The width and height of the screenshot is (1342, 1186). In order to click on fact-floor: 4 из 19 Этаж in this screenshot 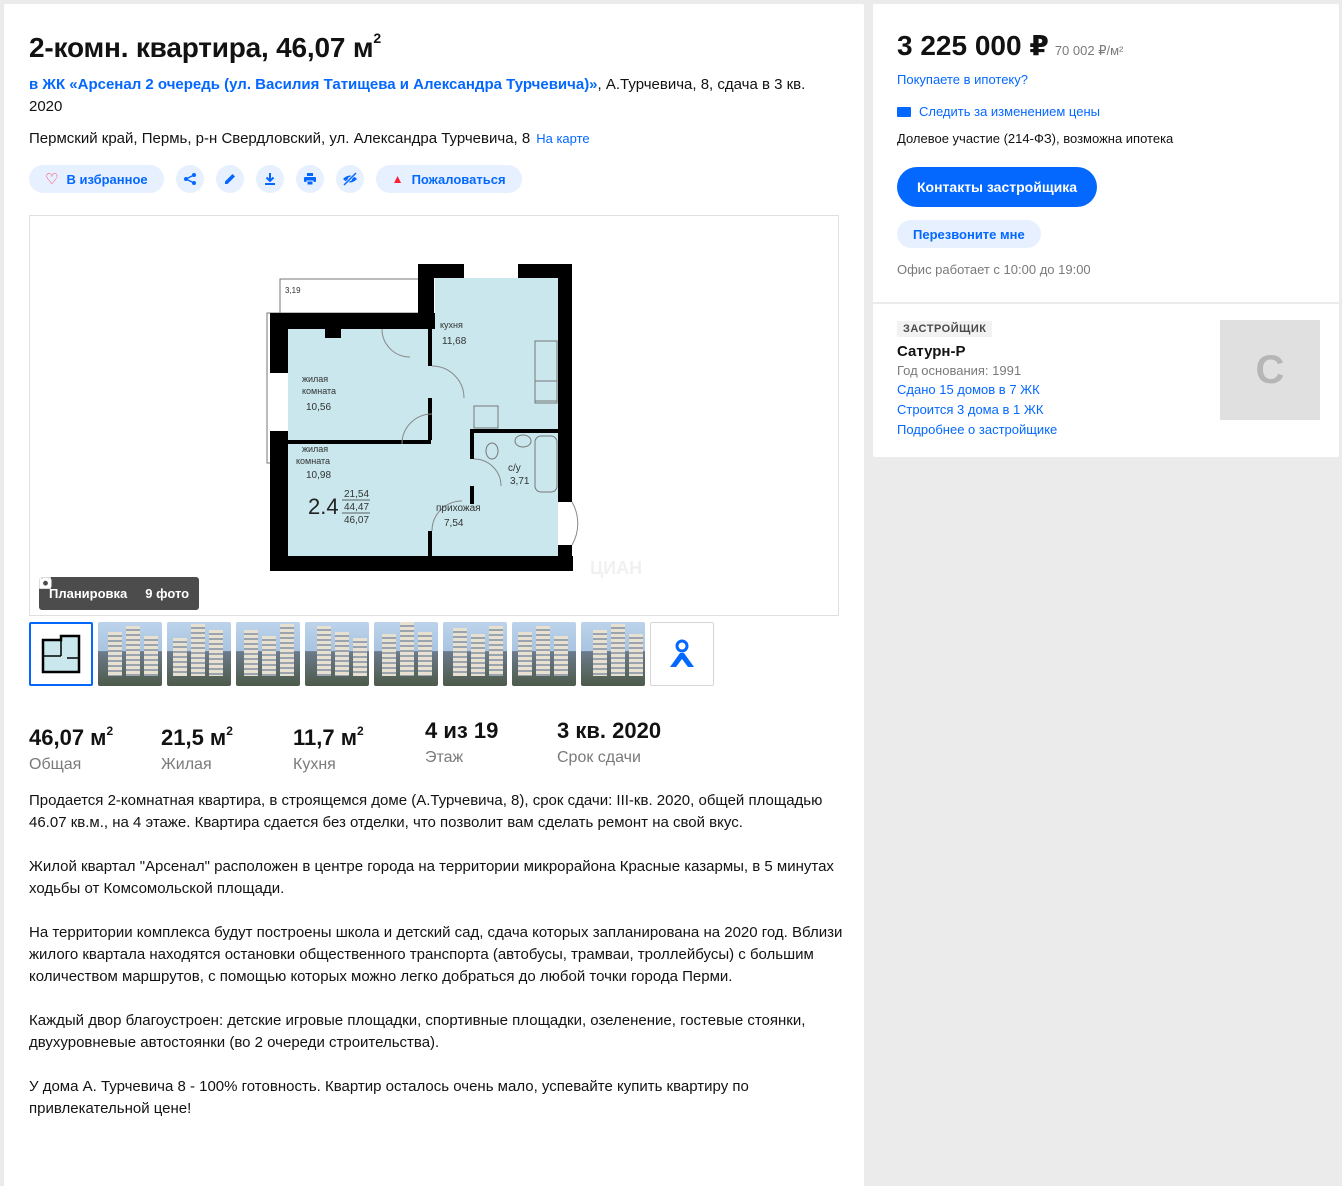, I will do `click(462, 742)`.